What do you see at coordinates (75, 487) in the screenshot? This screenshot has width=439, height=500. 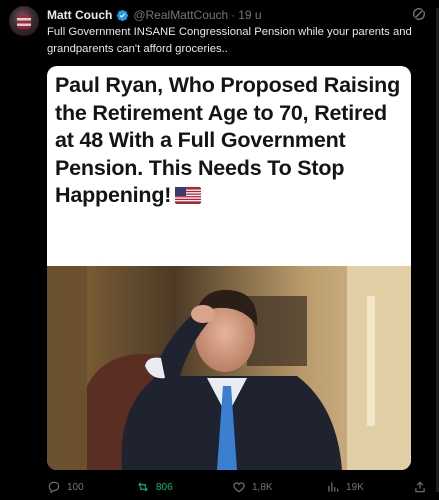 I see `reply-count: 100` at bounding box center [75, 487].